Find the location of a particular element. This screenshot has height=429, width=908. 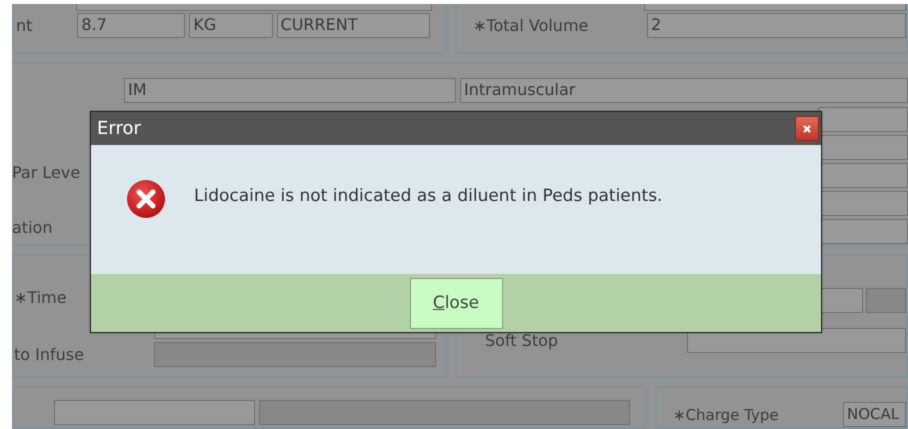

input-field: CURRENT is located at coordinates (353, 25).